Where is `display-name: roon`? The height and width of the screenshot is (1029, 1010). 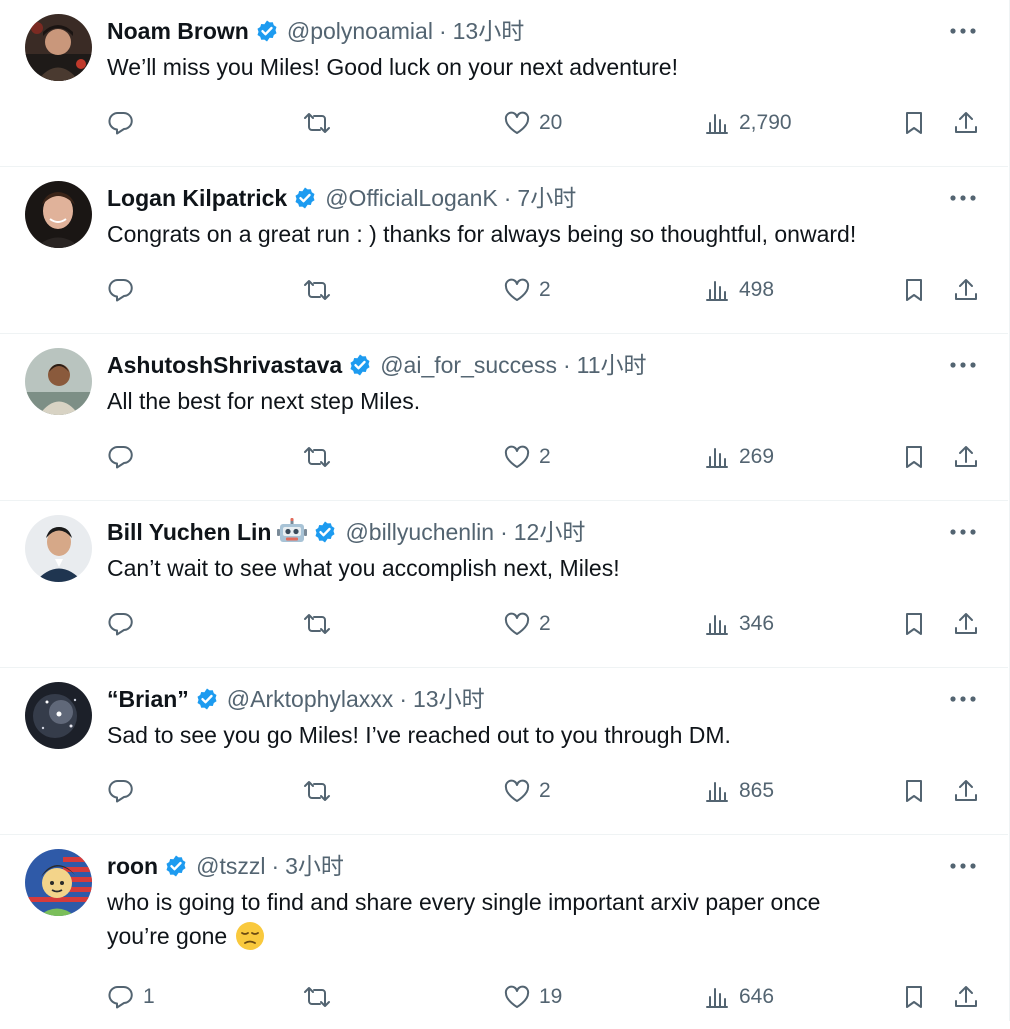
display-name: roon is located at coordinates (132, 866).